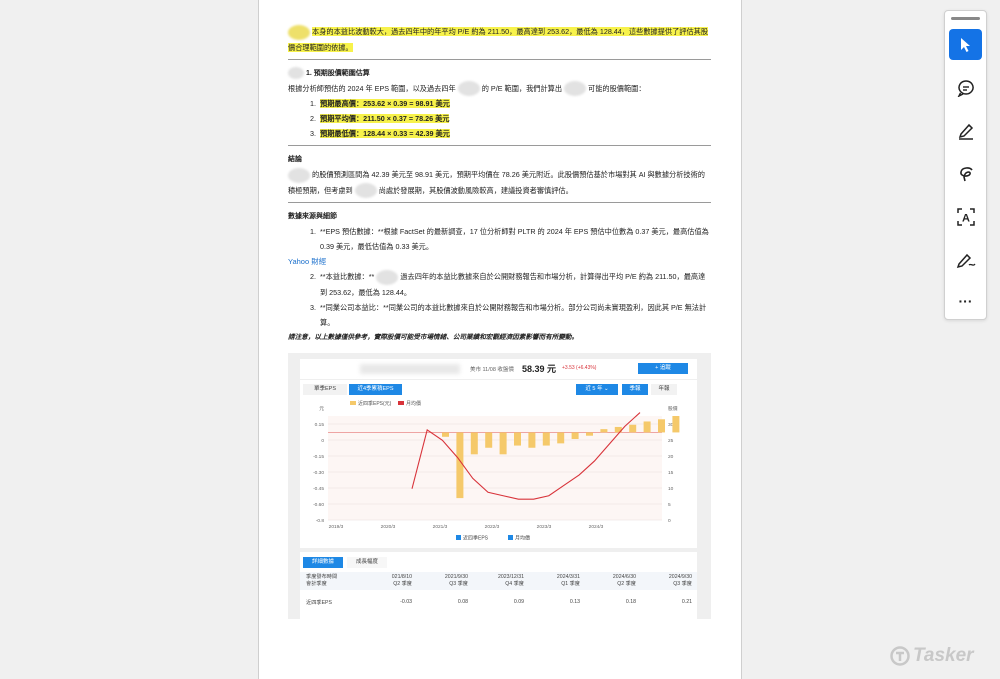  I want to click on draw-tool-button, so click(965, 173).